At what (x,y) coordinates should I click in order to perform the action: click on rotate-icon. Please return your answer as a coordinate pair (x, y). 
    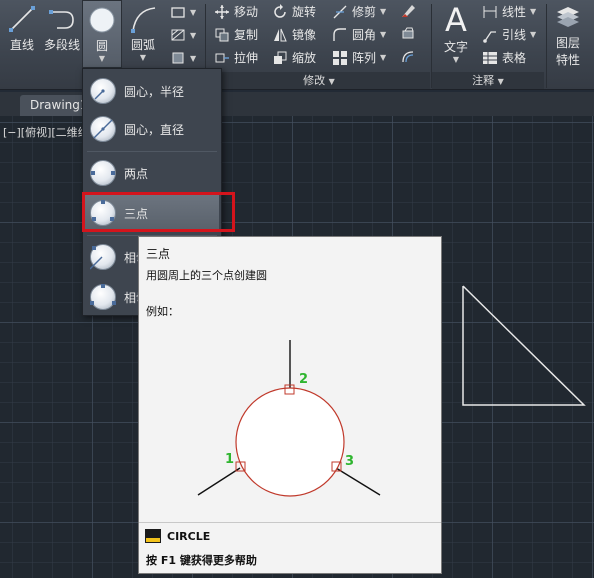
    Looking at the image, I should click on (280, 10).